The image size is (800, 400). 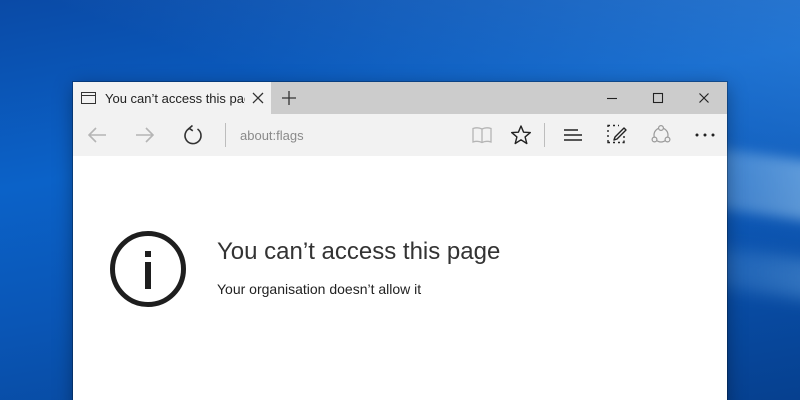 I want to click on error-title: You can’t access this page, so click(x=359, y=251).